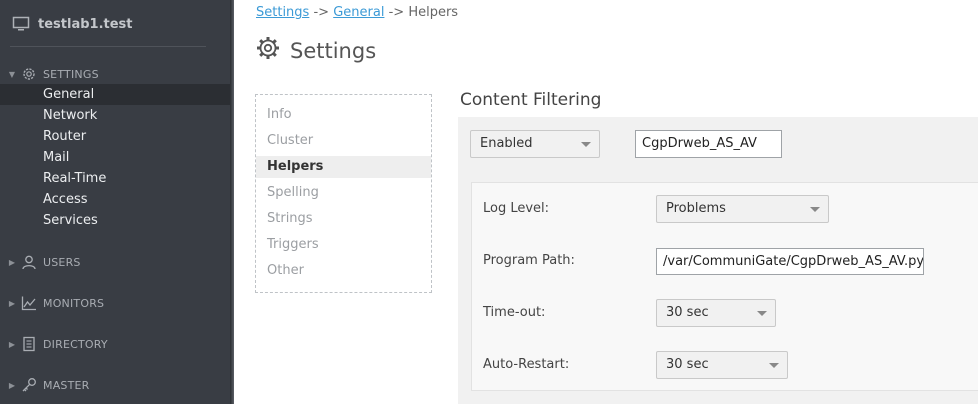  I want to click on address-book-icon, so click(29, 344).